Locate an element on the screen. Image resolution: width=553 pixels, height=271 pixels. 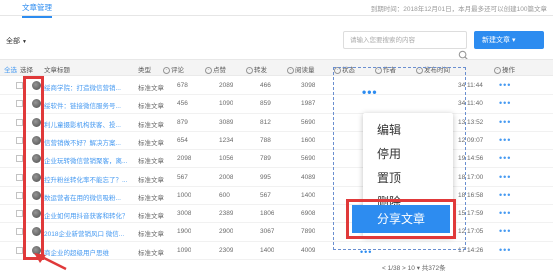
filter-dropdown: 全部 ▼ is located at coordinates (16, 41).